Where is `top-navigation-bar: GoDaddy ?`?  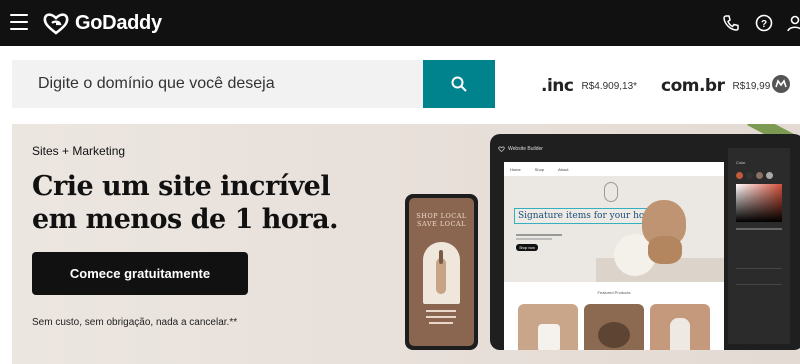 top-navigation-bar: GoDaddy ? is located at coordinates (400, 23).